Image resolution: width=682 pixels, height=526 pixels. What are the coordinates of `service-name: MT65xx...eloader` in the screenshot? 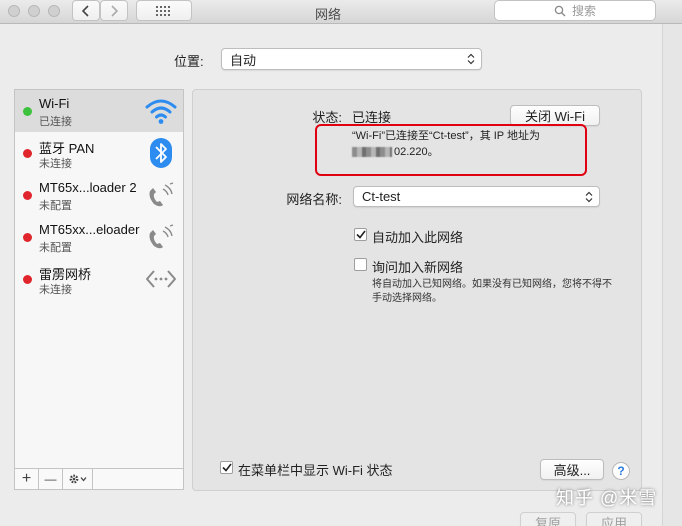 It's located at (89, 229).